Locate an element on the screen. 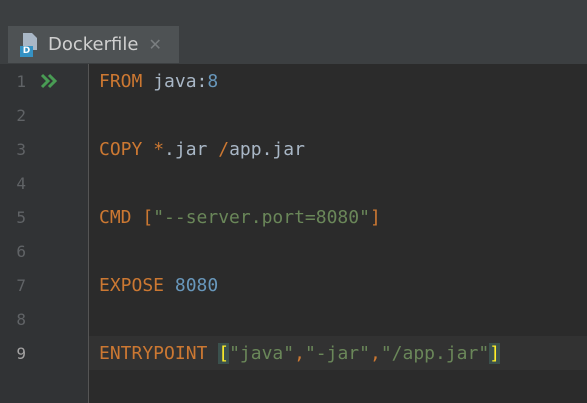  line-code: FROM java: 8 is located at coordinates (338, 81).